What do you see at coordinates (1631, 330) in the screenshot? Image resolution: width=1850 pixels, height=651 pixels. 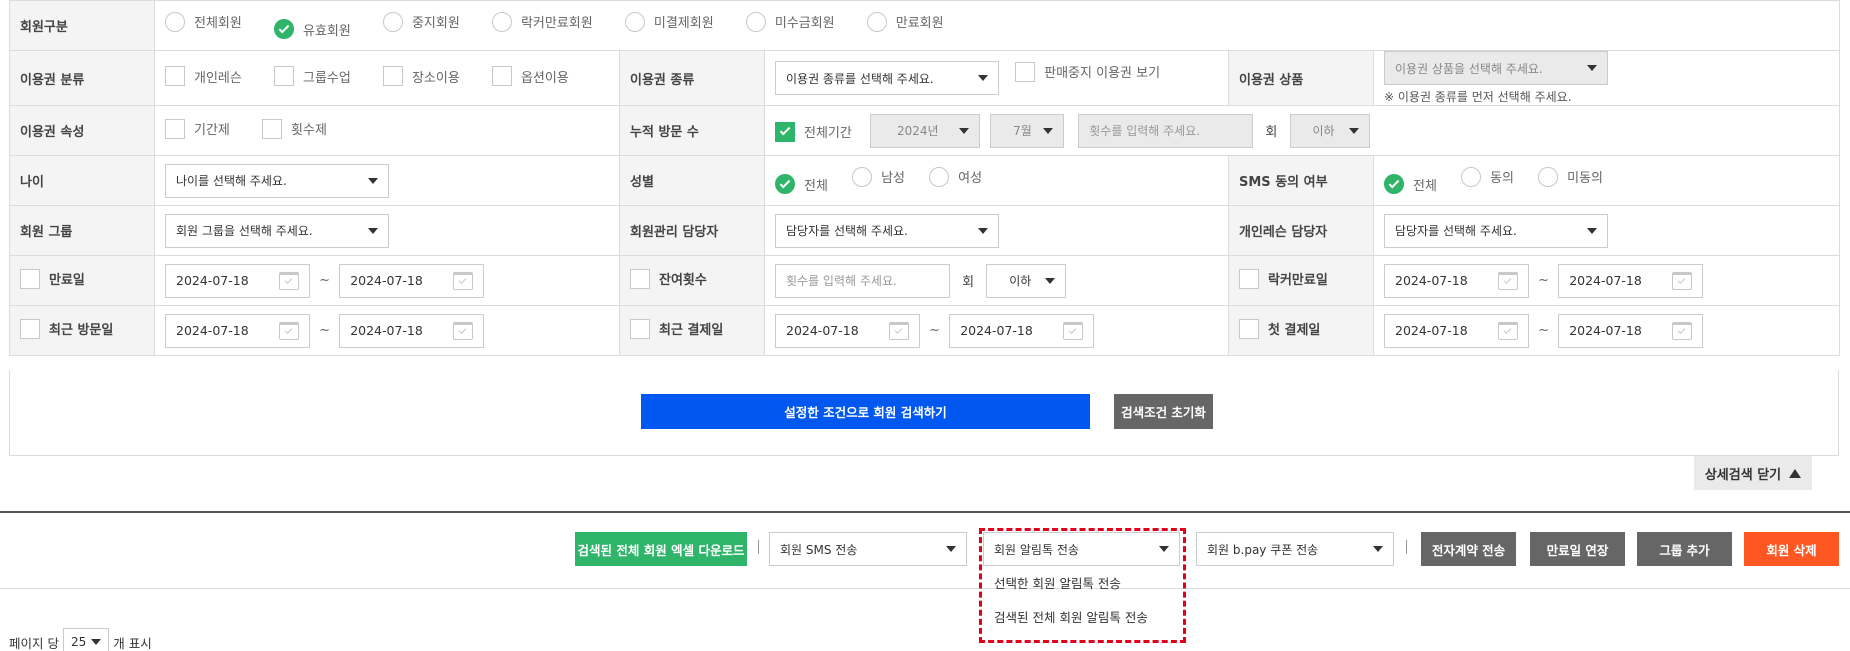 I see `first-payment-to-input: 2024-07-18` at bounding box center [1631, 330].